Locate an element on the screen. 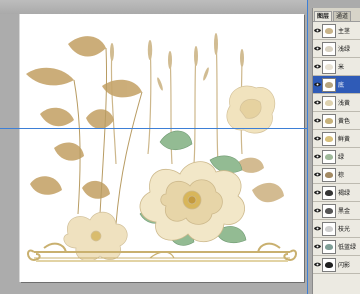  layer-name: 浅黄 is located at coordinates (344, 103).